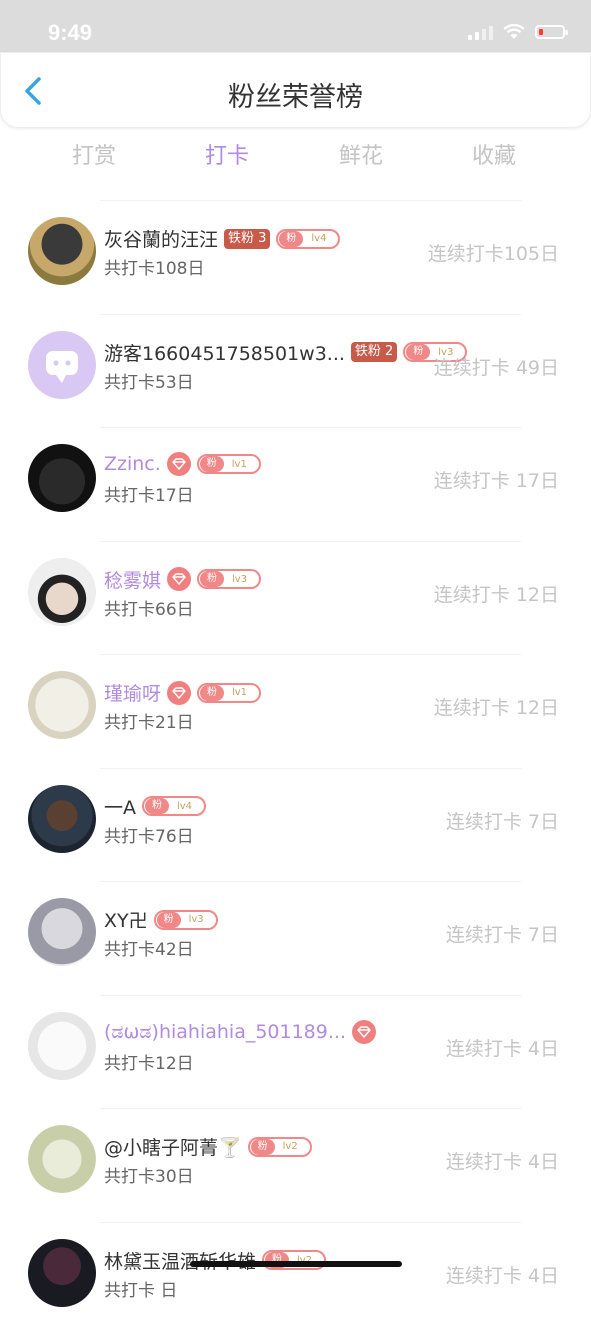  I want to click on avatar-girl-icon, so click(62, 478).